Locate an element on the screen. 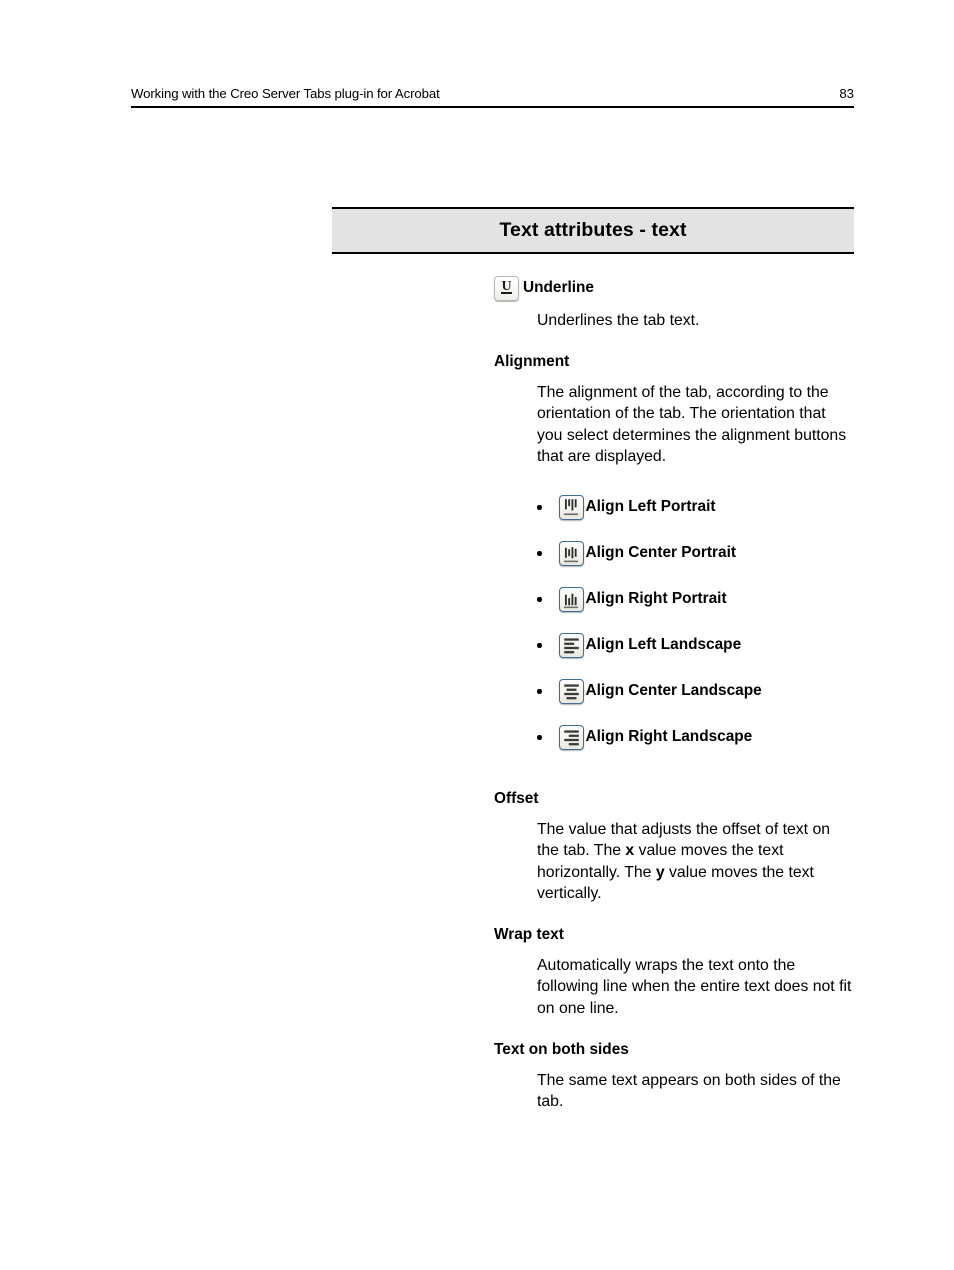 The height and width of the screenshot is (1270, 954). list-item: Align Left Landscape is located at coordinates (695, 645).